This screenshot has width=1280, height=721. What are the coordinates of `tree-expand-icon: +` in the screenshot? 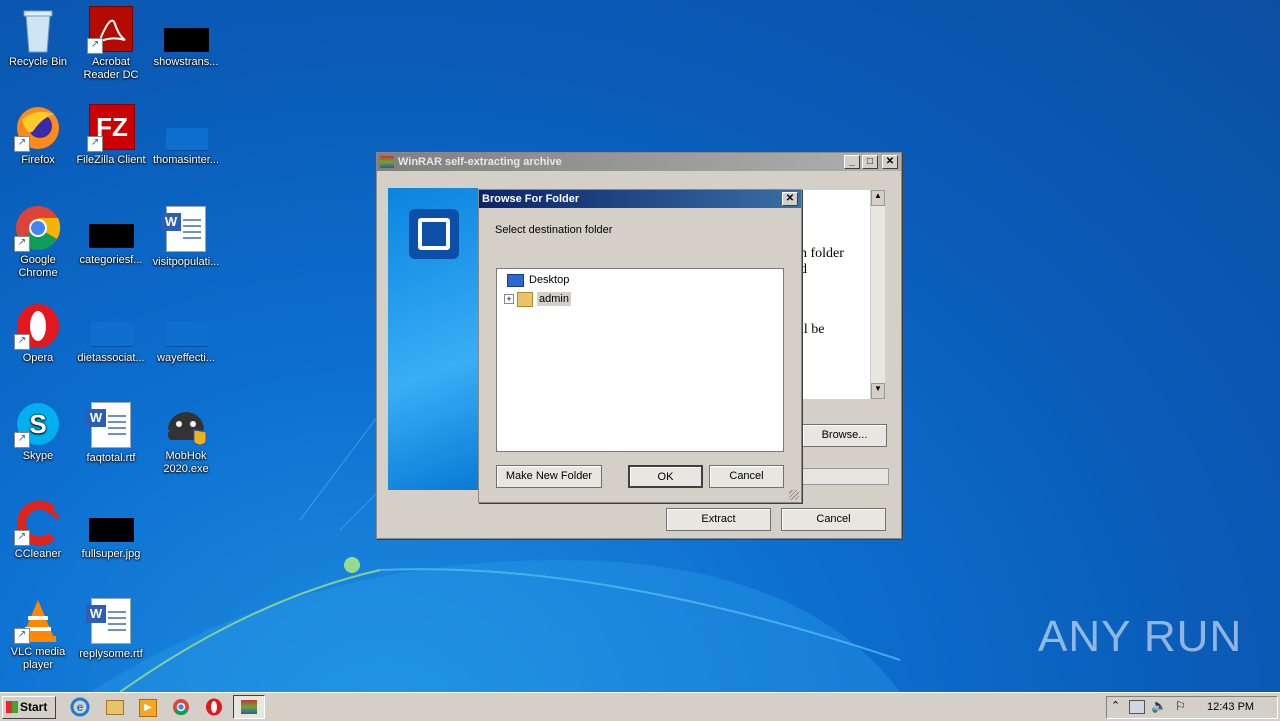 It's located at (509, 299).